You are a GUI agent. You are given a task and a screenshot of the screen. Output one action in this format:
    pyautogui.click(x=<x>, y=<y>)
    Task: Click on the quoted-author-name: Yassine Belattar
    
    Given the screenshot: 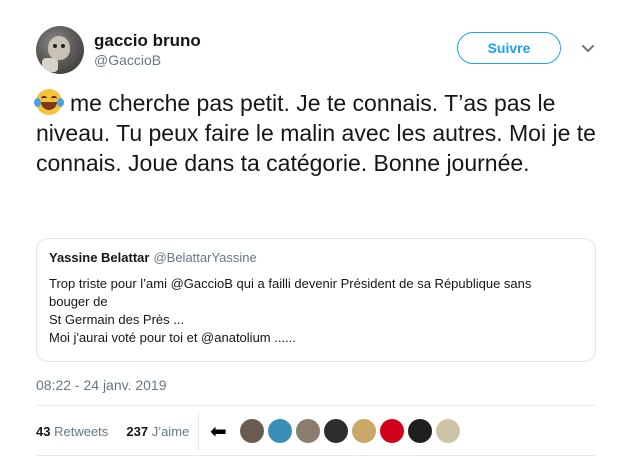 What is the action you would take?
    pyautogui.click(x=99, y=257)
    